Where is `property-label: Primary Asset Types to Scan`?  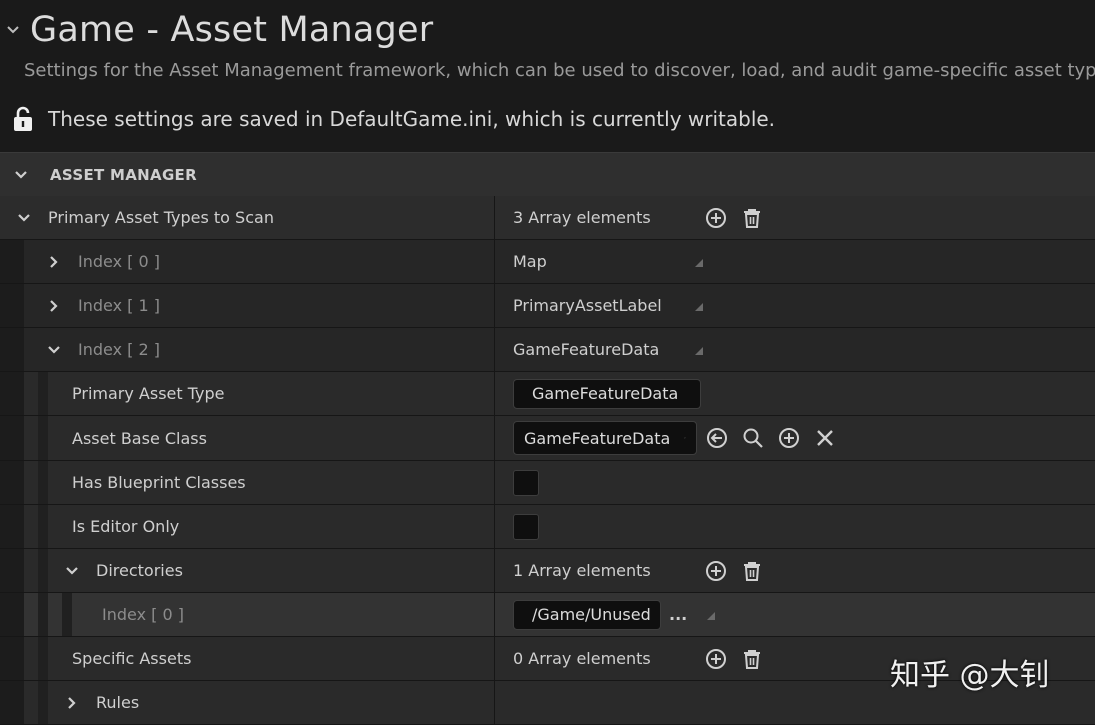
property-label: Primary Asset Types to Scan is located at coordinates (161, 217).